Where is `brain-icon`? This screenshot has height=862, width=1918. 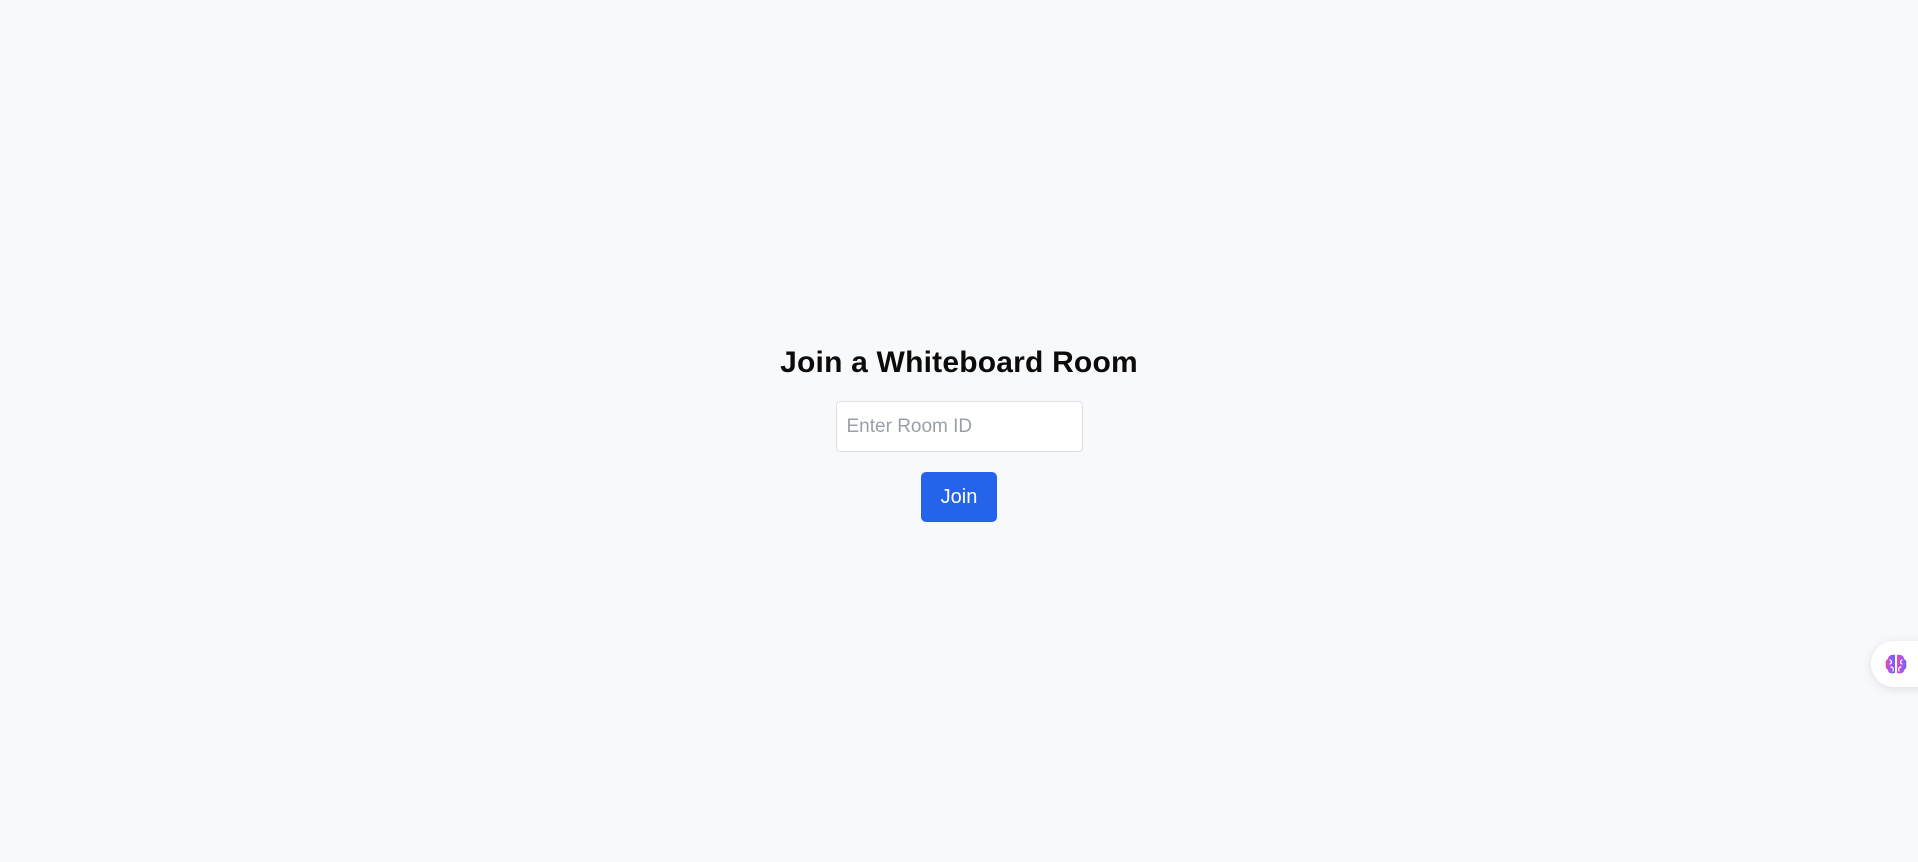 brain-icon is located at coordinates (1896, 664).